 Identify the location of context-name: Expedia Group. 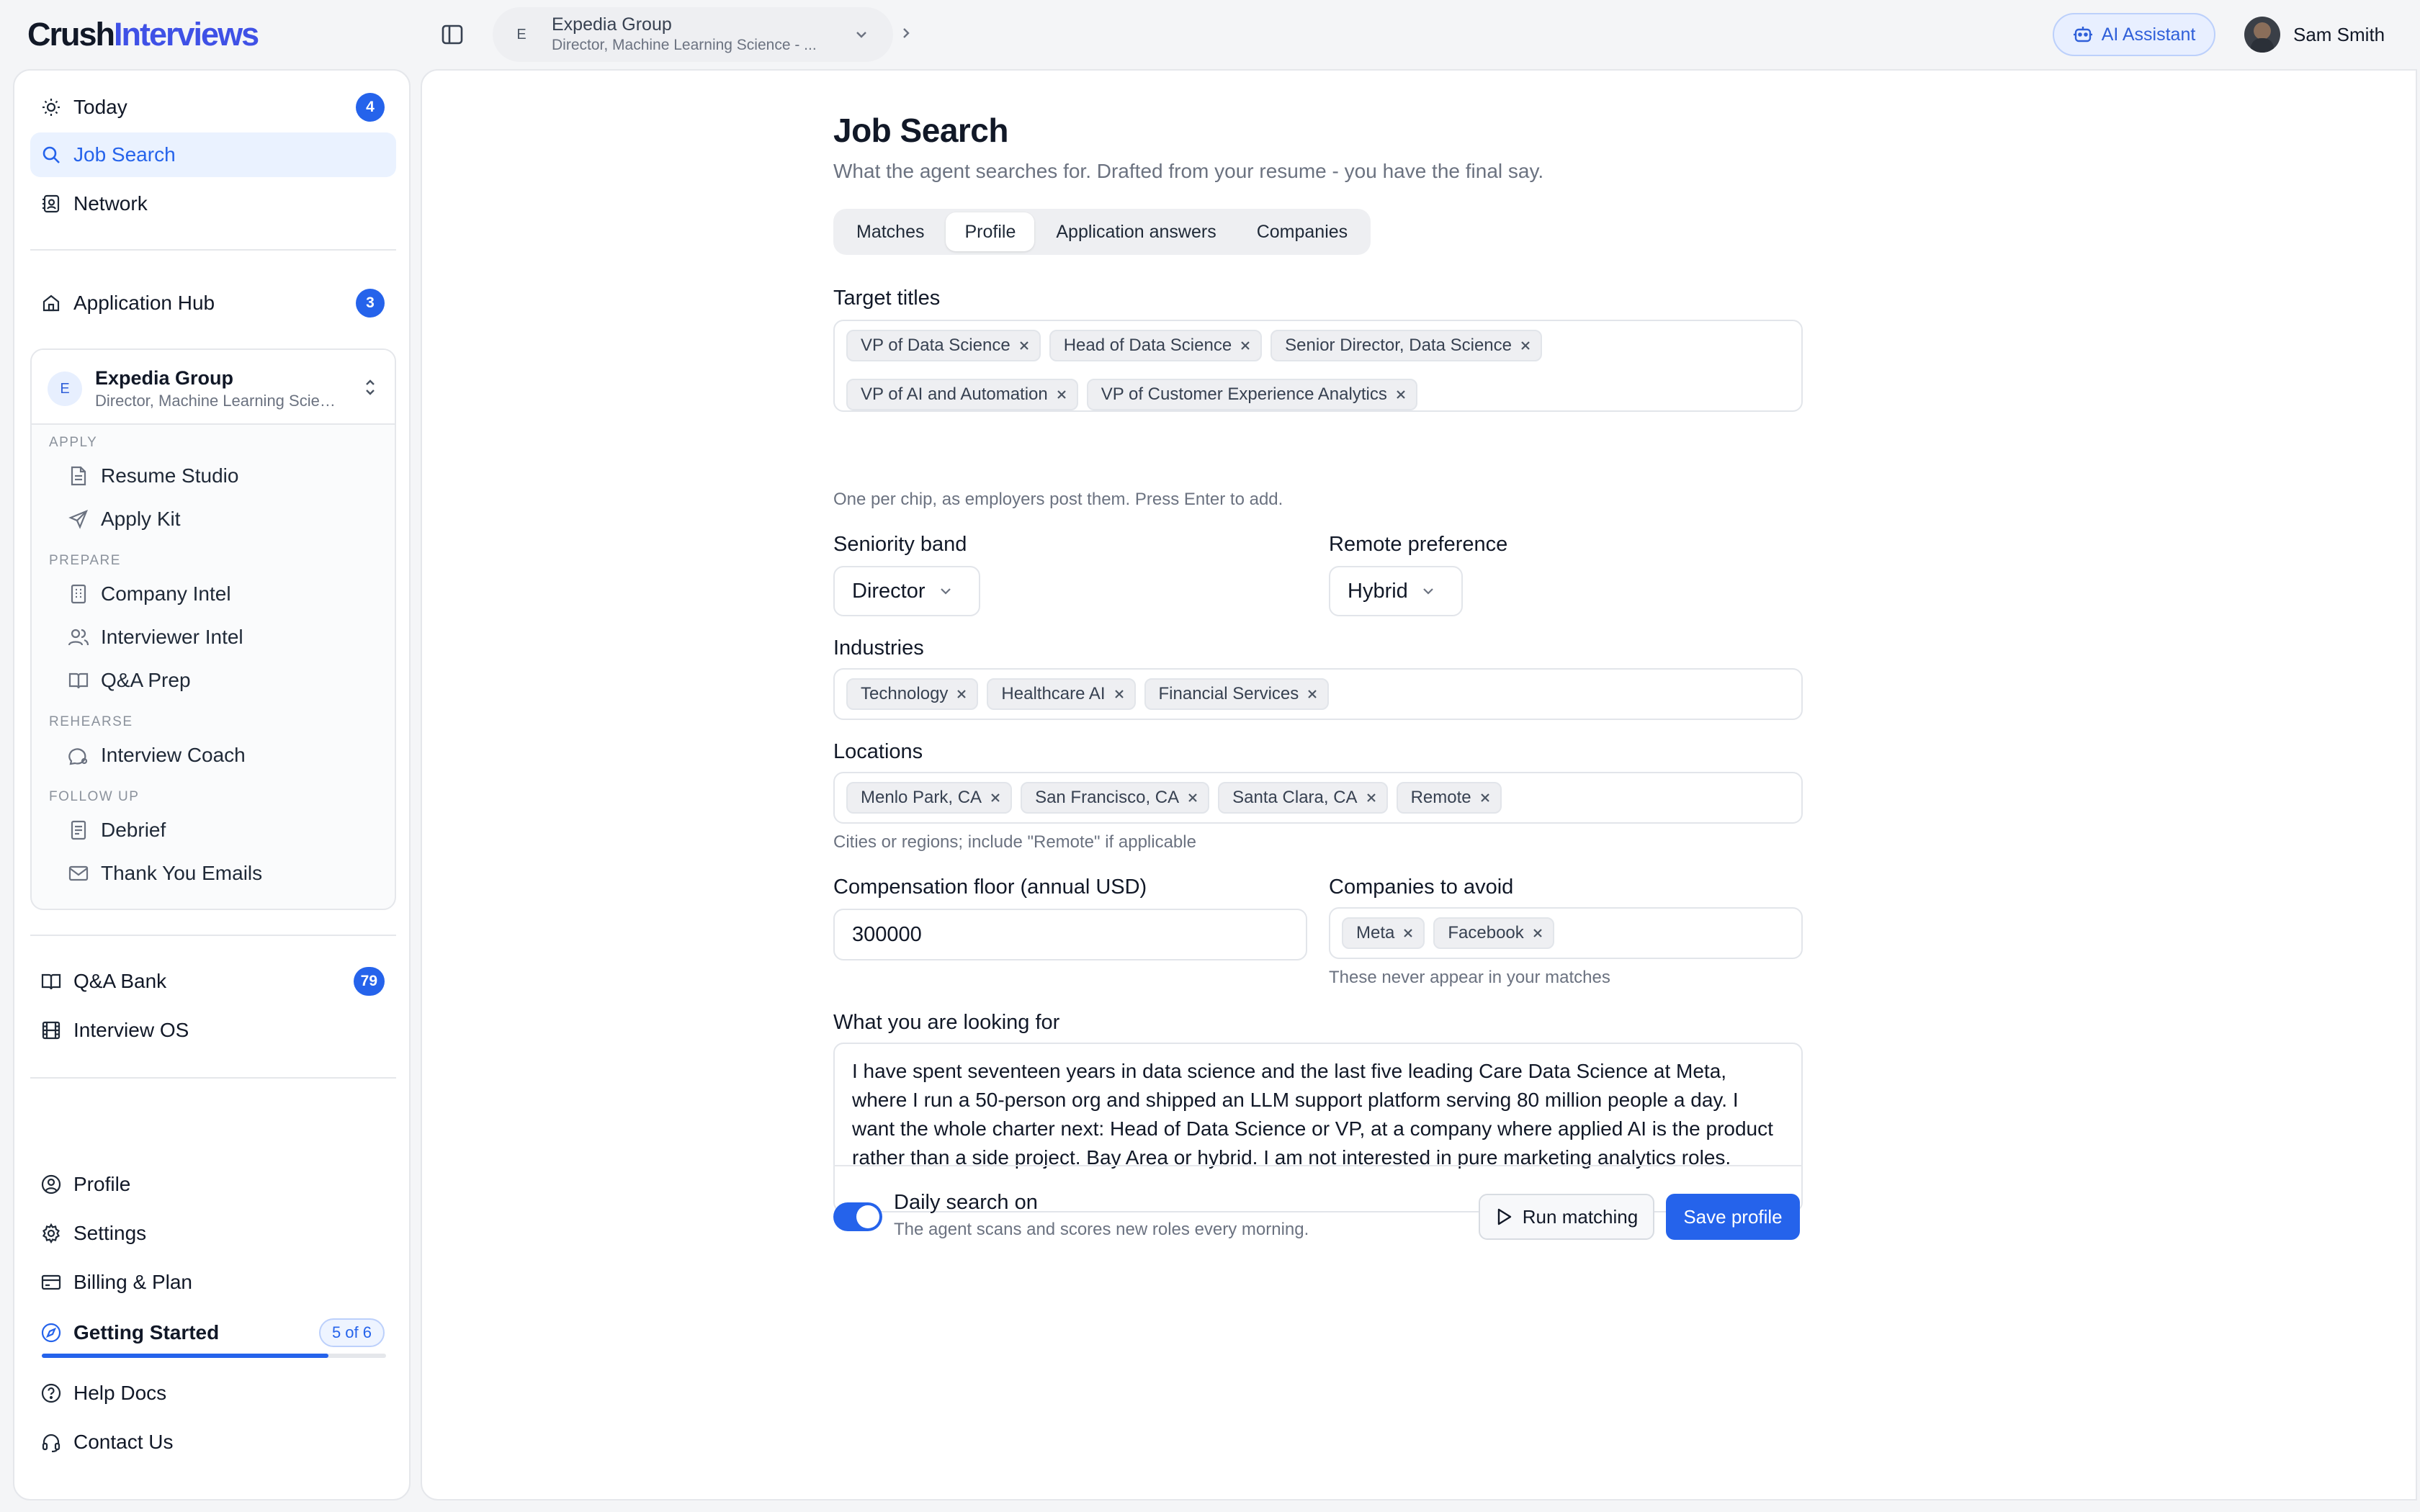
(612, 24).